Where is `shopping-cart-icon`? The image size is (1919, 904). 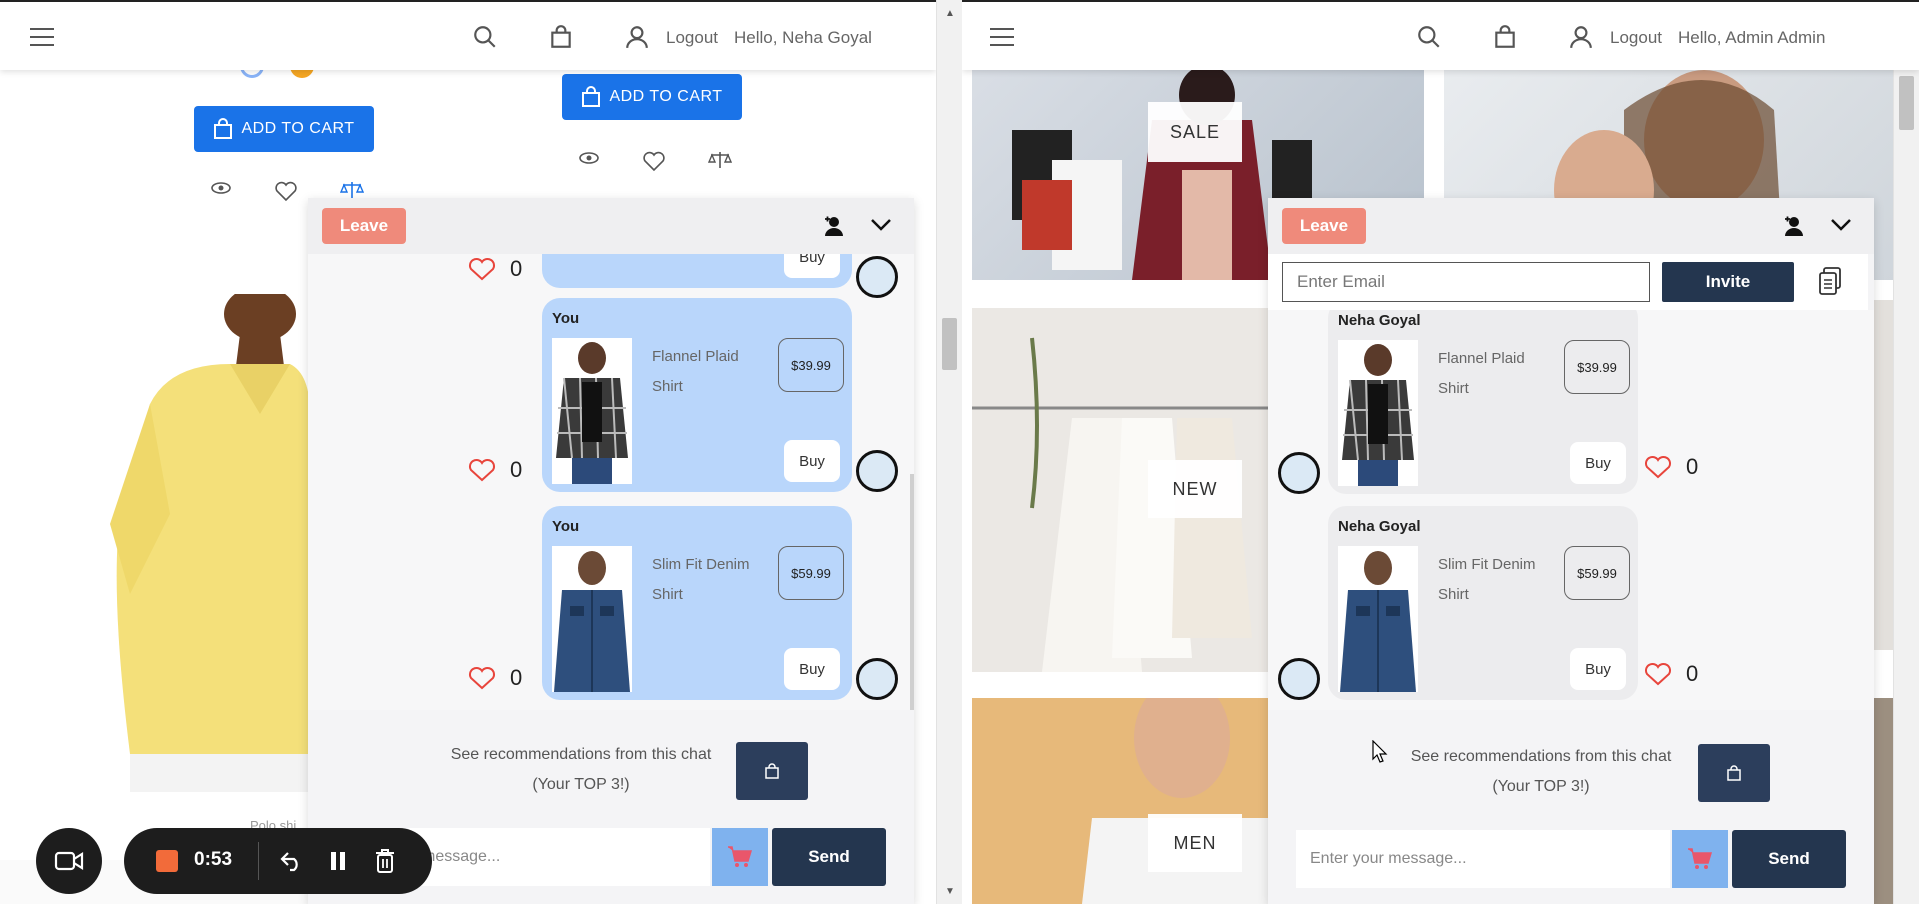
shopping-cart-icon is located at coordinates (740, 856).